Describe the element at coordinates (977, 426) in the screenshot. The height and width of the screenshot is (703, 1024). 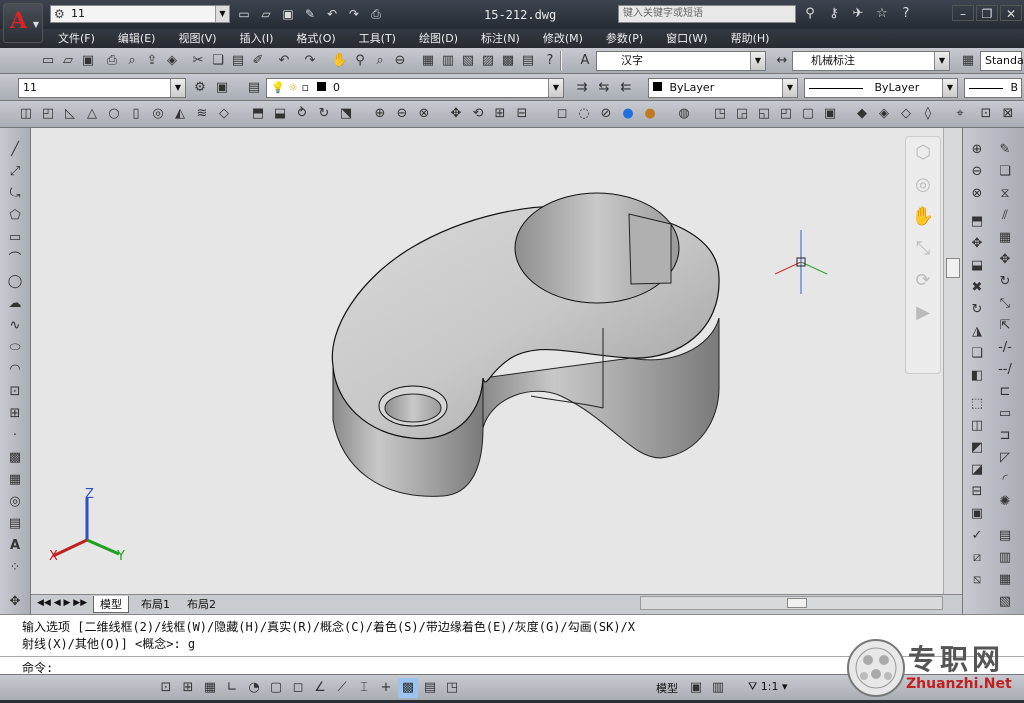
I see `color-edges-icon: ◫` at that location.